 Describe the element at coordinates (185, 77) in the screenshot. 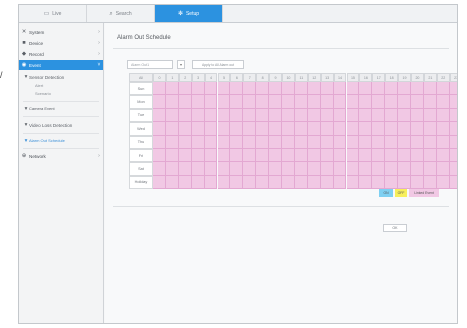

I see `hour-header-cell: 2` at that location.